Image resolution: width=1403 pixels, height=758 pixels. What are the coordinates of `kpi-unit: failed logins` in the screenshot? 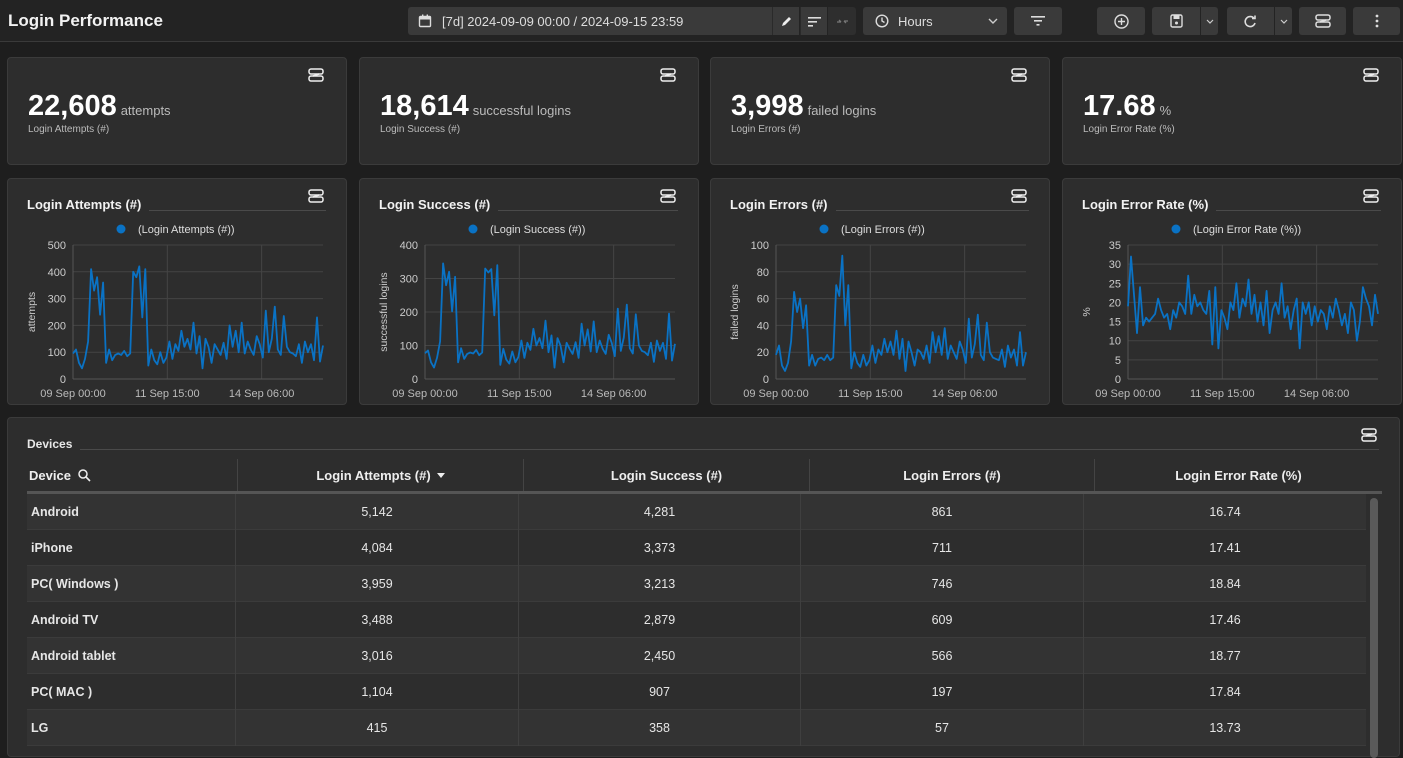 It's located at (842, 110).